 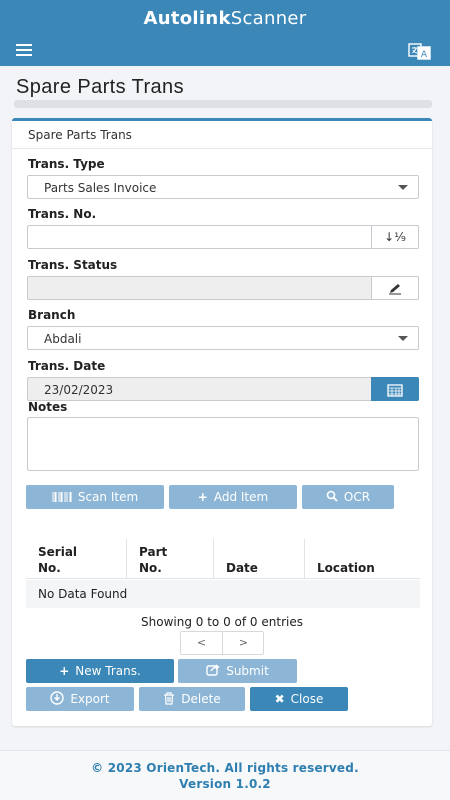 I want to click on prev-page-button: <, so click(x=201, y=643).